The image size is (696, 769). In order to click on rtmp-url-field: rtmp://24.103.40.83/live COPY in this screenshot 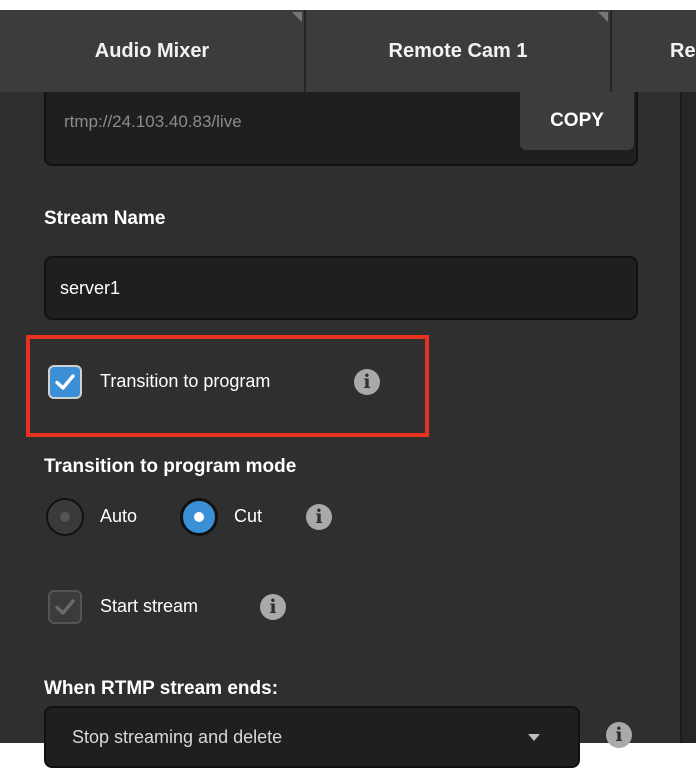, I will do `click(341, 129)`.